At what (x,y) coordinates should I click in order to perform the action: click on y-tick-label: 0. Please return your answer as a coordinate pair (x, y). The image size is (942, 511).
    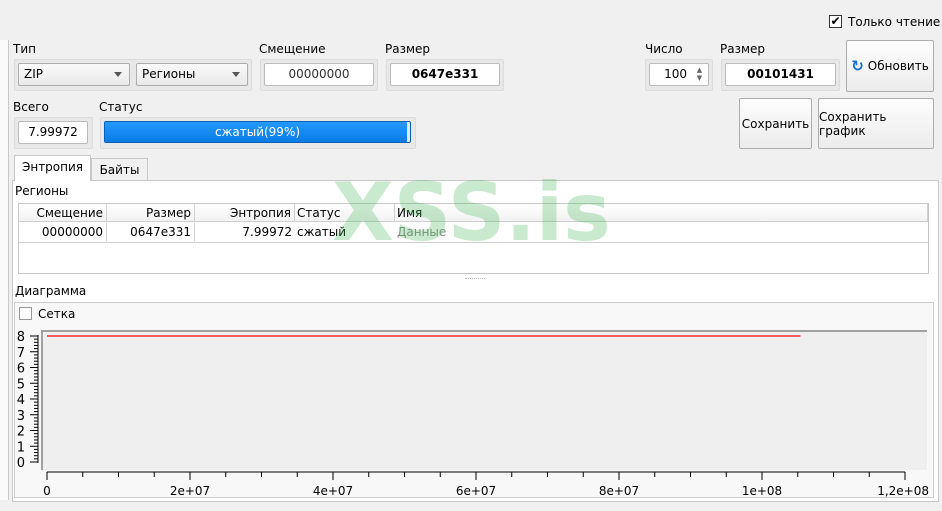
    Looking at the image, I should click on (21, 463).